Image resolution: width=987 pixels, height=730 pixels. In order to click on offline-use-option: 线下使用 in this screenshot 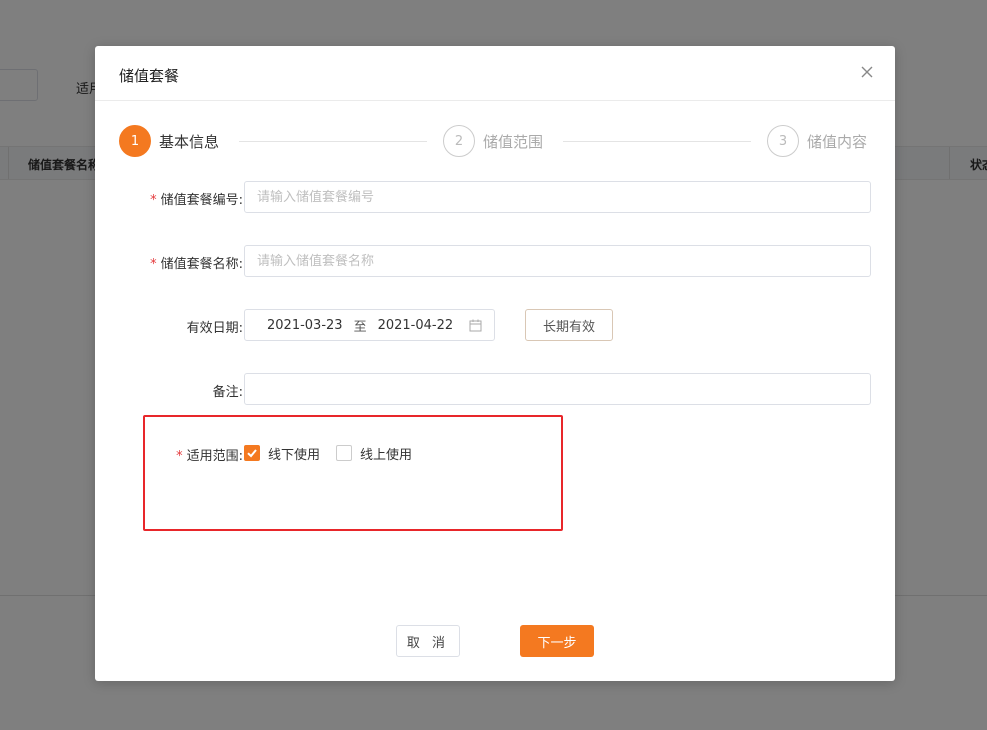, I will do `click(282, 453)`.